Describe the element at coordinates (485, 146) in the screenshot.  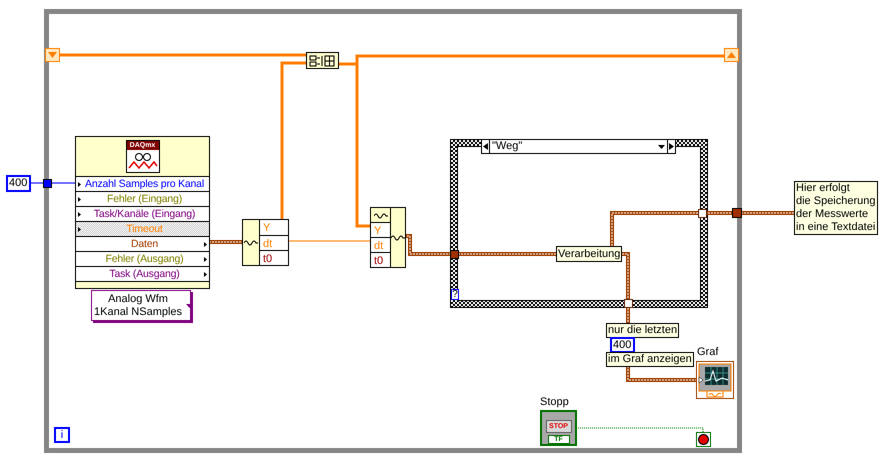
I see `decrement-arrow-icon` at that location.